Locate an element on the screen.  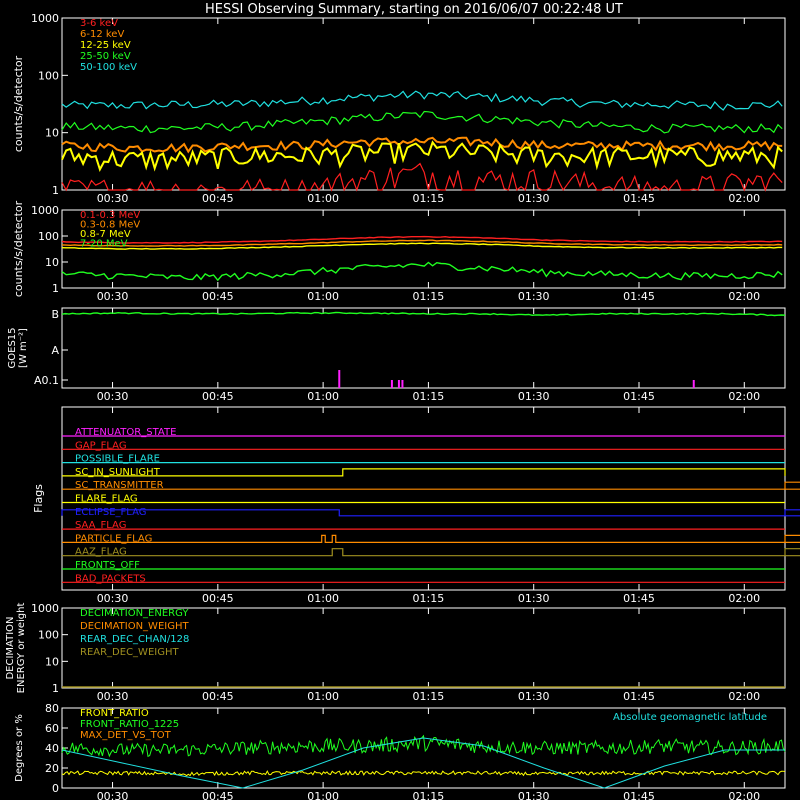
lowE-xtick-label: 02:00 is located at coordinates (744, 198).